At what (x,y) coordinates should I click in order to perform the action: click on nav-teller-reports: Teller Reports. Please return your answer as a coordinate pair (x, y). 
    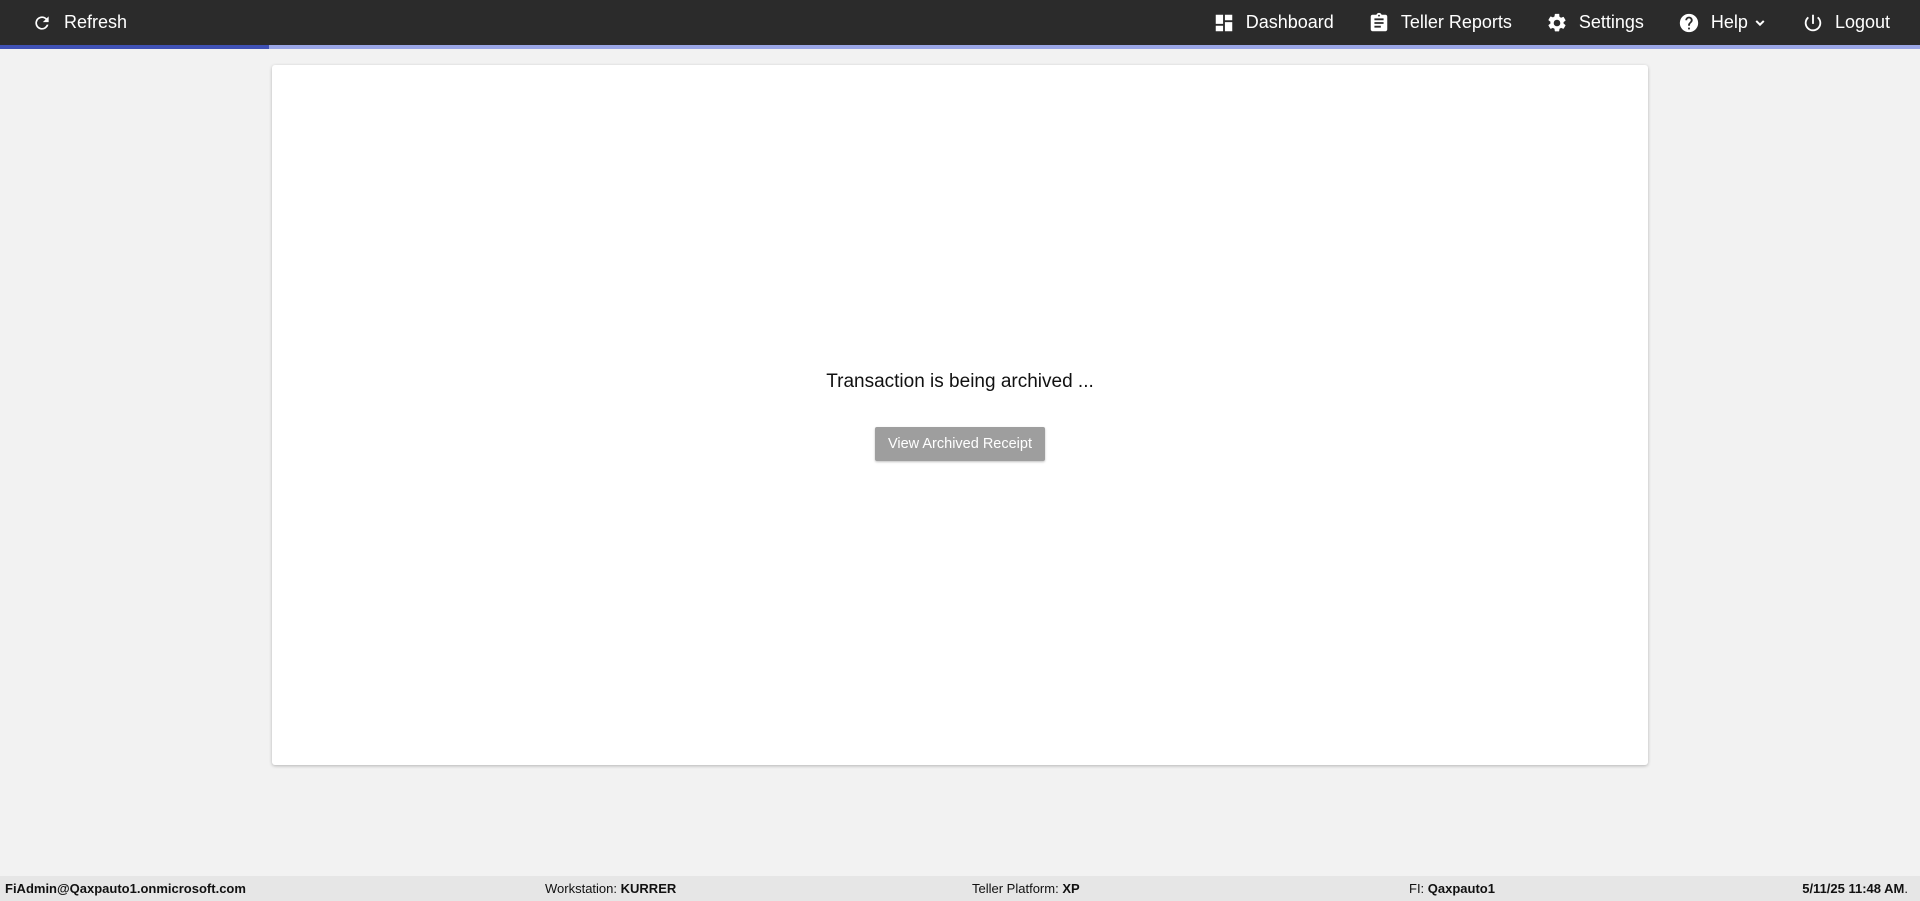
    Looking at the image, I should click on (1440, 22).